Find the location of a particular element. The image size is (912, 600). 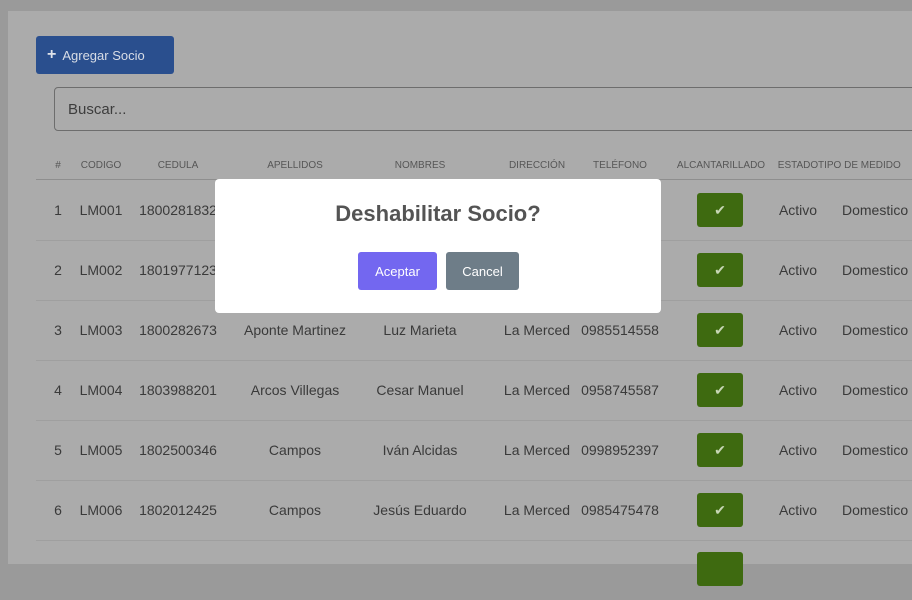

header-codigo: CODIGO is located at coordinates (101, 165).